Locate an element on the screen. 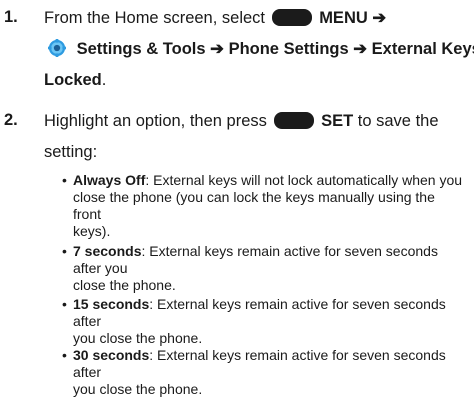 The image size is (474, 398). menu-key-icon is located at coordinates (291, 17).